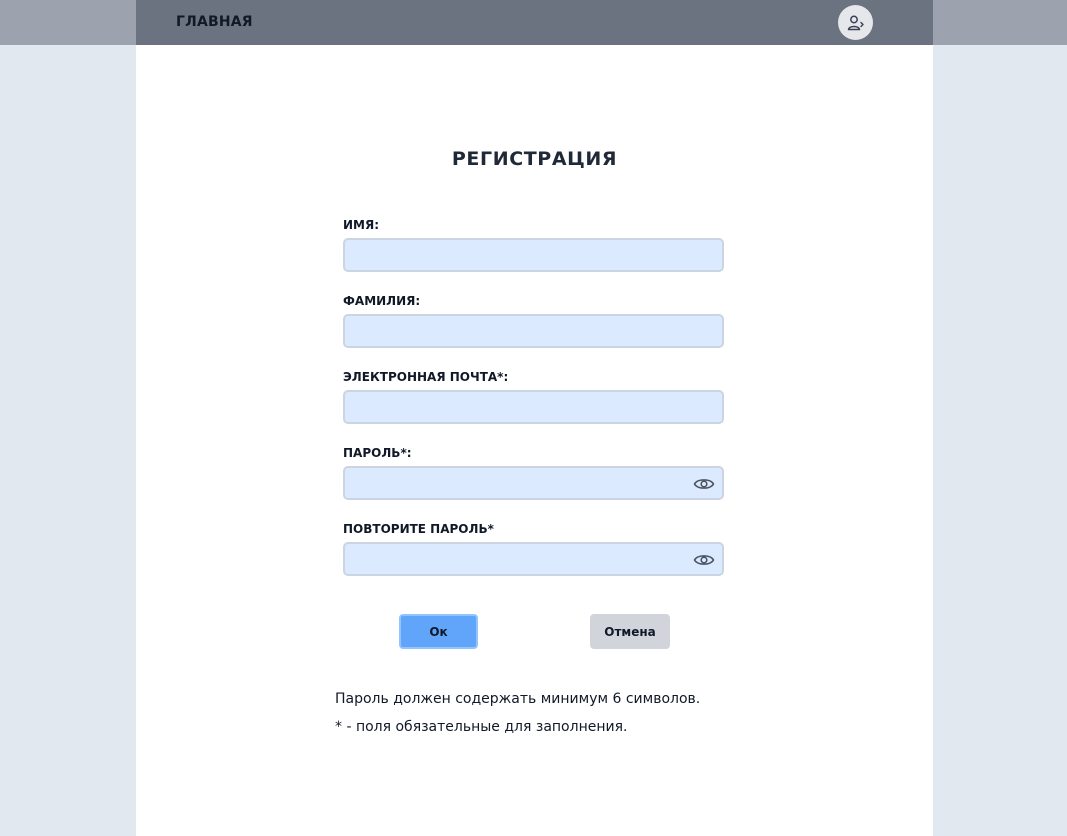 This screenshot has width=1067, height=836. Describe the element at coordinates (630, 631) in the screenshot. I see `cancel-button: Отмена` at that location.